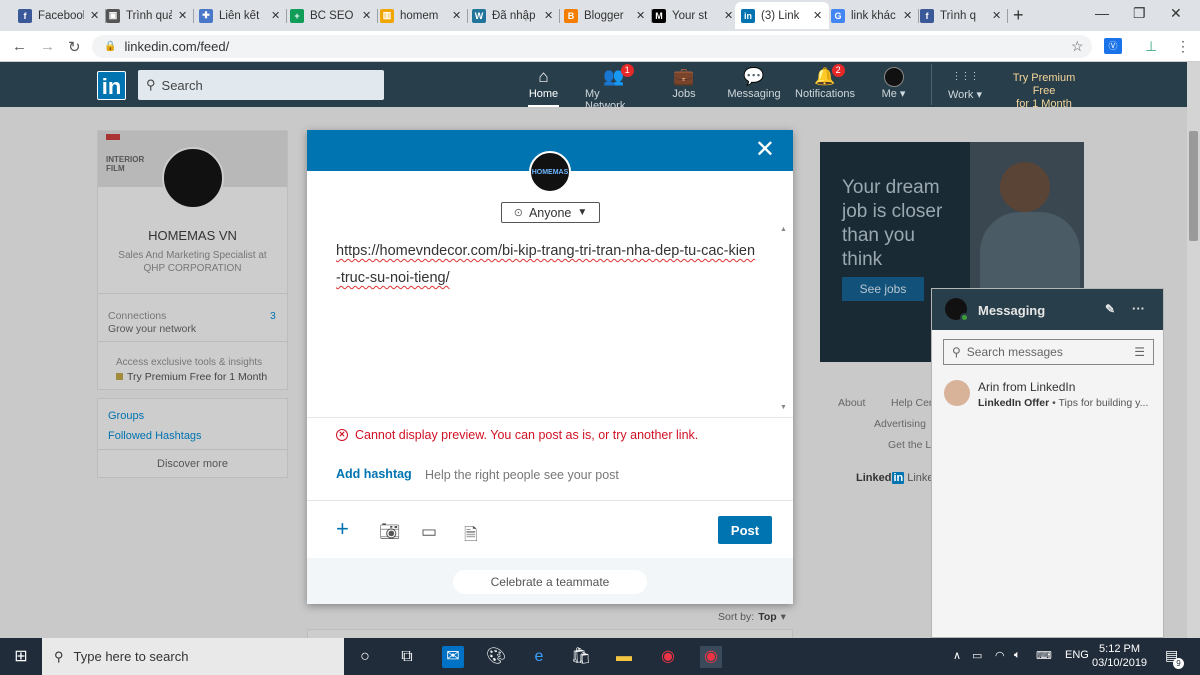 Image resolution: width=1200 pixels, height=675 pixels. Describe the element at coordinates (543, 86) in the screenshot. I see `nav-item-home: ⌂ Home` at that location.